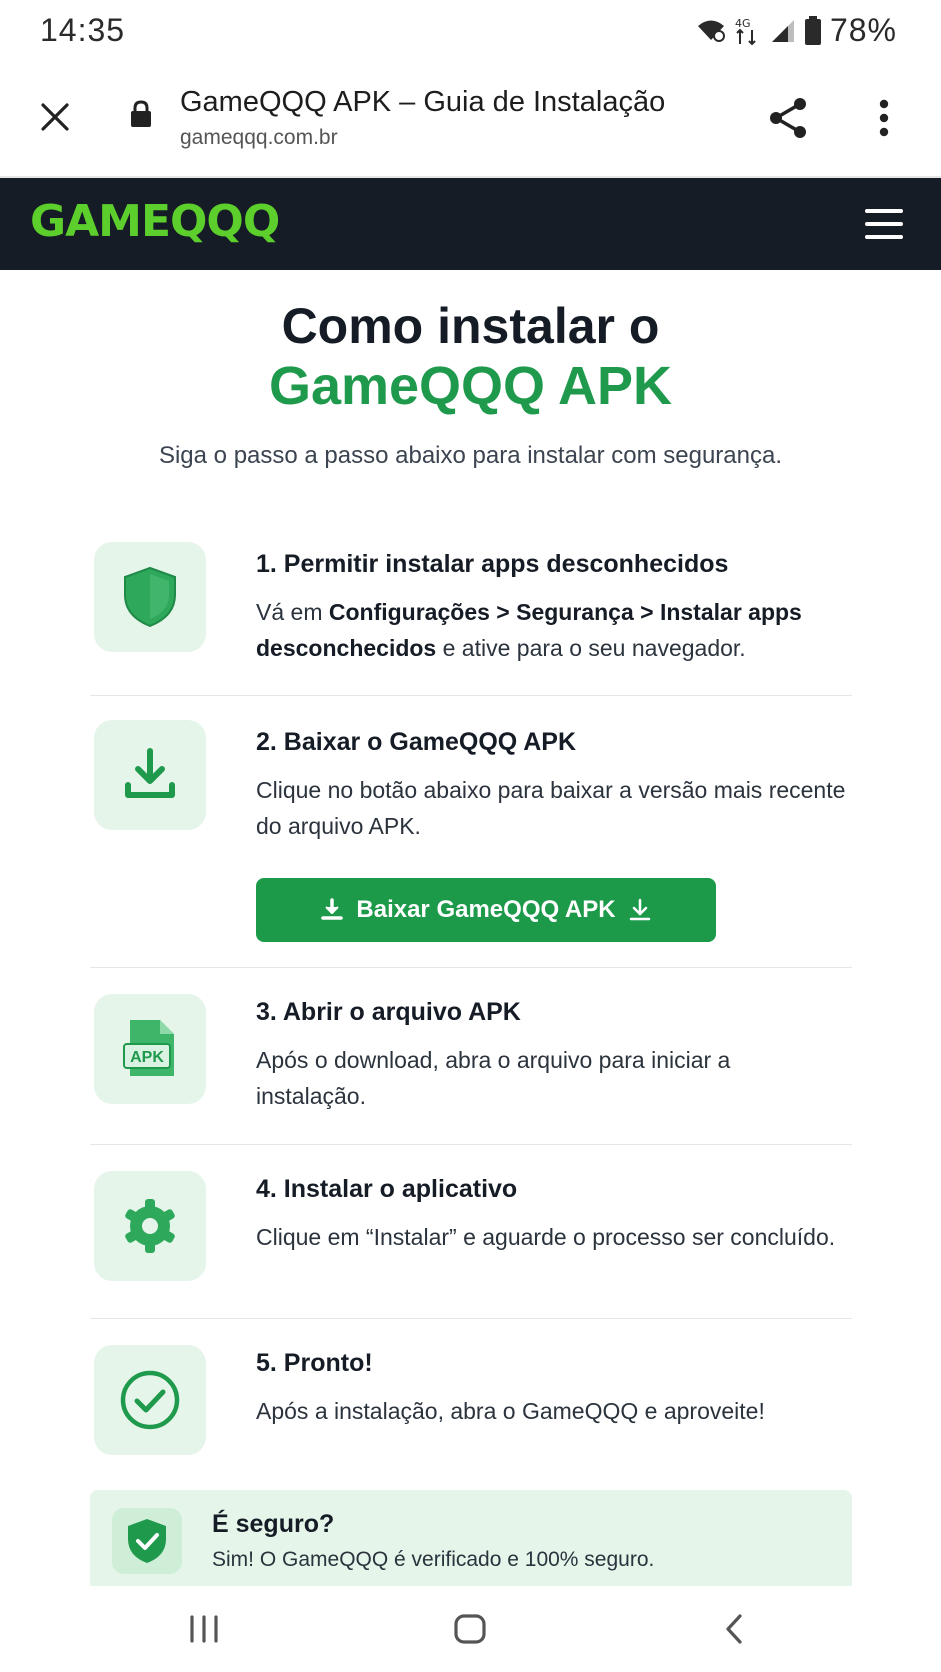 The width and height of the screenshot is (941, 1672). I want to click on apk-file-icon: APK, so click(150, 1049).